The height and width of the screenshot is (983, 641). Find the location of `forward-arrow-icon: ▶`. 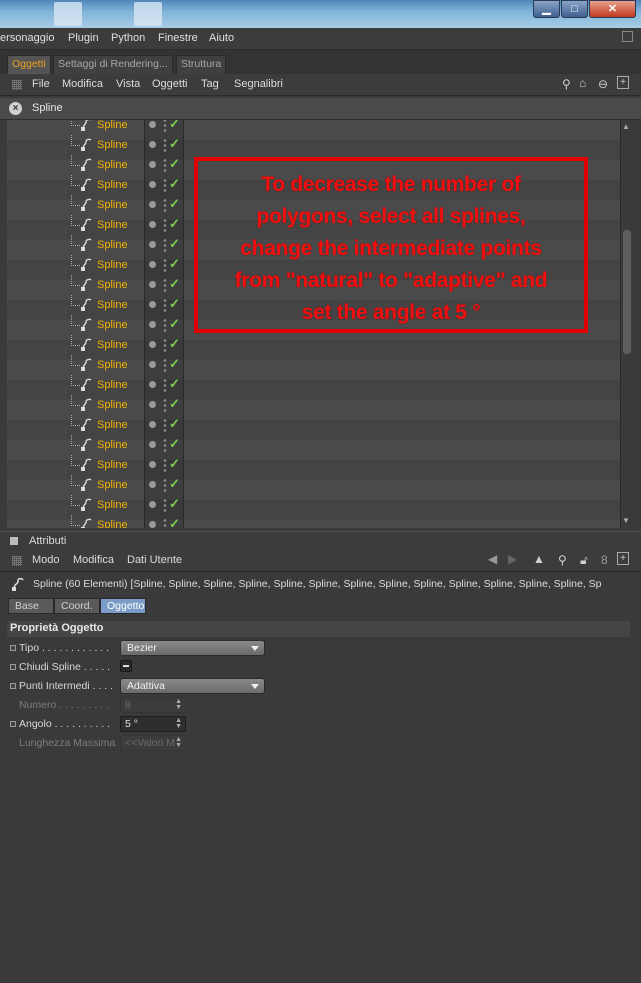

forward-arrow-icon: ▶ is located at coordinates (512, 559).